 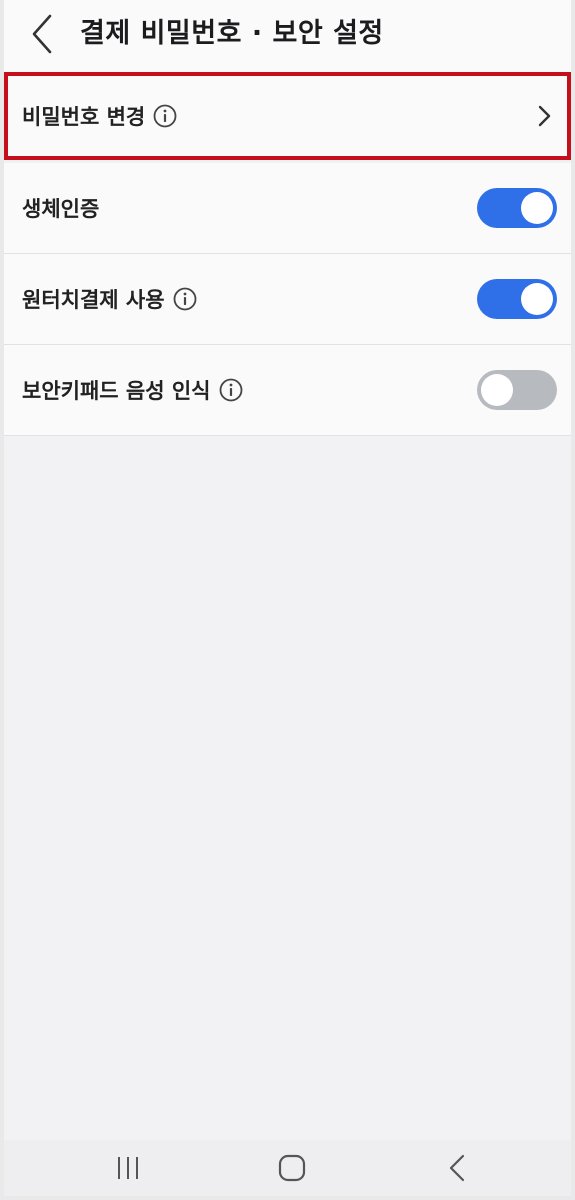 What do you see at coordinates (287, 390) in the screenshot?
I see `setting-row-keypad-voice: 보안키패드 음성 인식` at bounding box center [287, 390].